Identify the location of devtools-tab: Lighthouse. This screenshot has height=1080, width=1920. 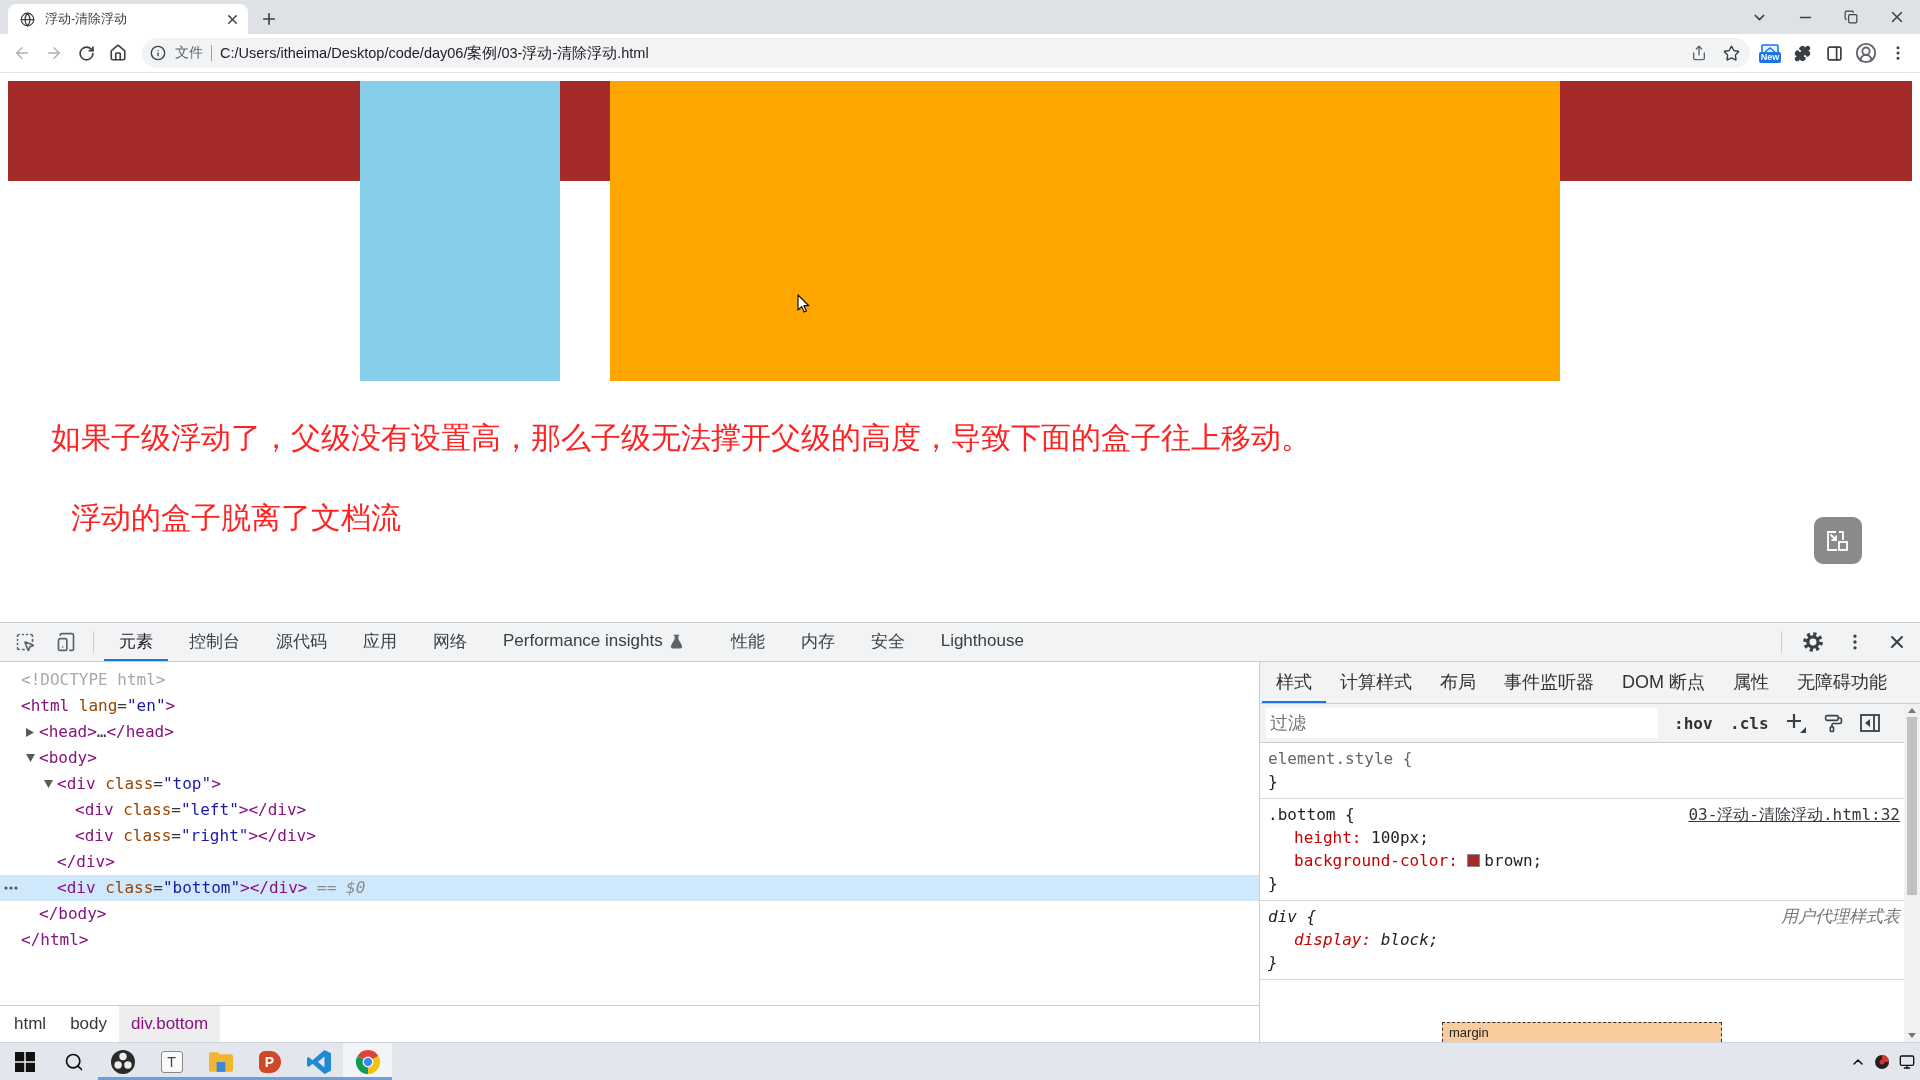
(982, 642).